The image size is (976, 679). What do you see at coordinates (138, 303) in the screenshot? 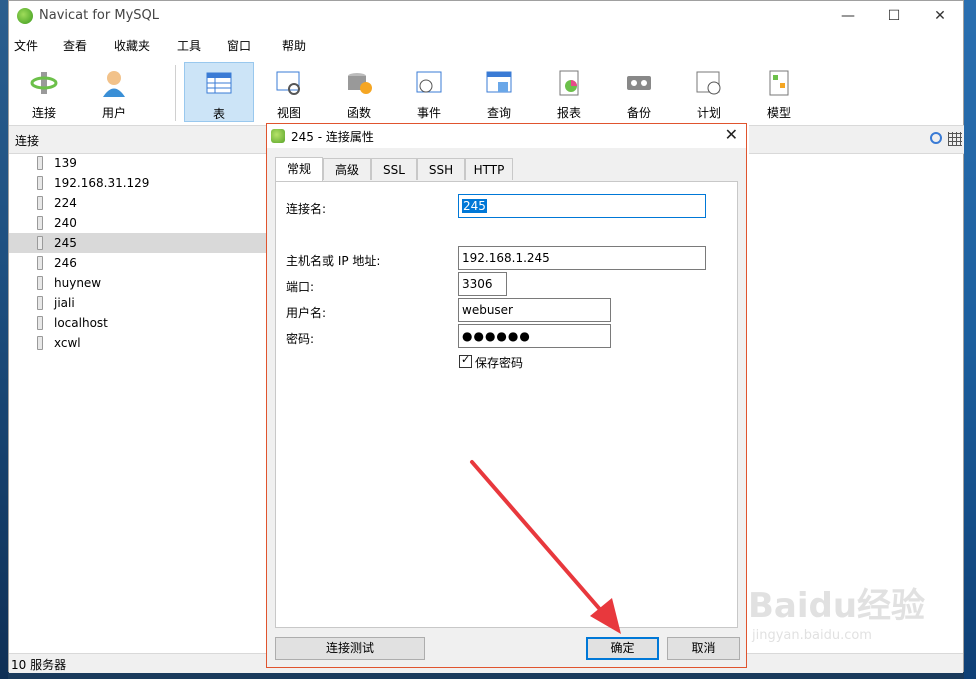
I see `connection-item: jiali` at bounding box center [138, 303].